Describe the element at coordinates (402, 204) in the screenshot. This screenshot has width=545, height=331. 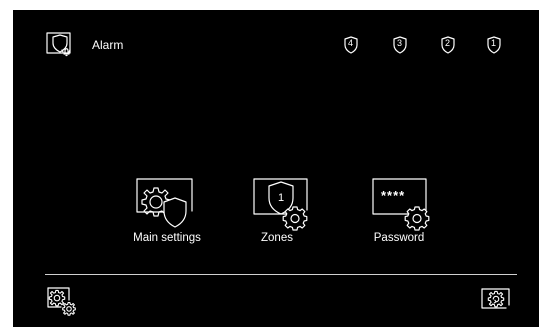
I see `password-icon` at that location.